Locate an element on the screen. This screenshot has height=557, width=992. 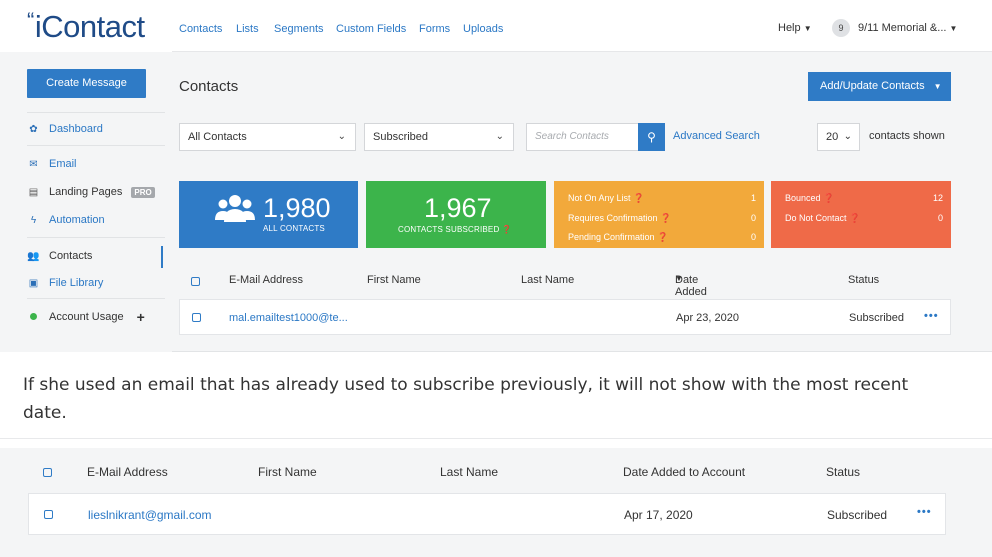
sidebar-item-email: ✉ Email is located at coordinates (52, 164).